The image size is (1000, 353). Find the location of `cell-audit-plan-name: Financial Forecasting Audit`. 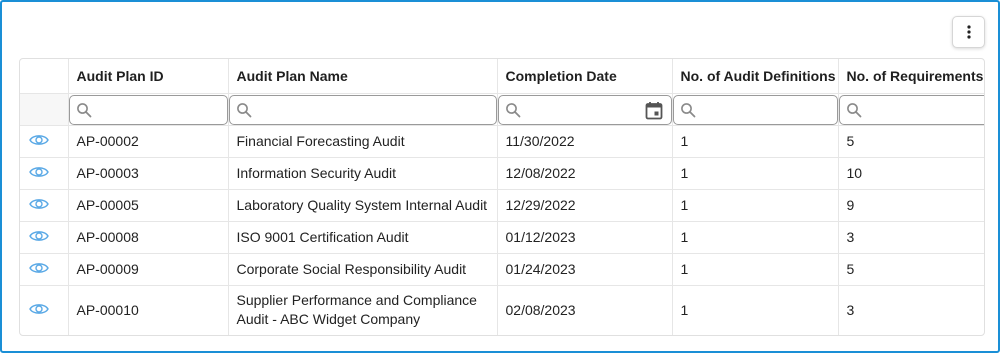

cell-audit-plan-name: Financial Forecasting Audit is located at coordinates (363, 141).